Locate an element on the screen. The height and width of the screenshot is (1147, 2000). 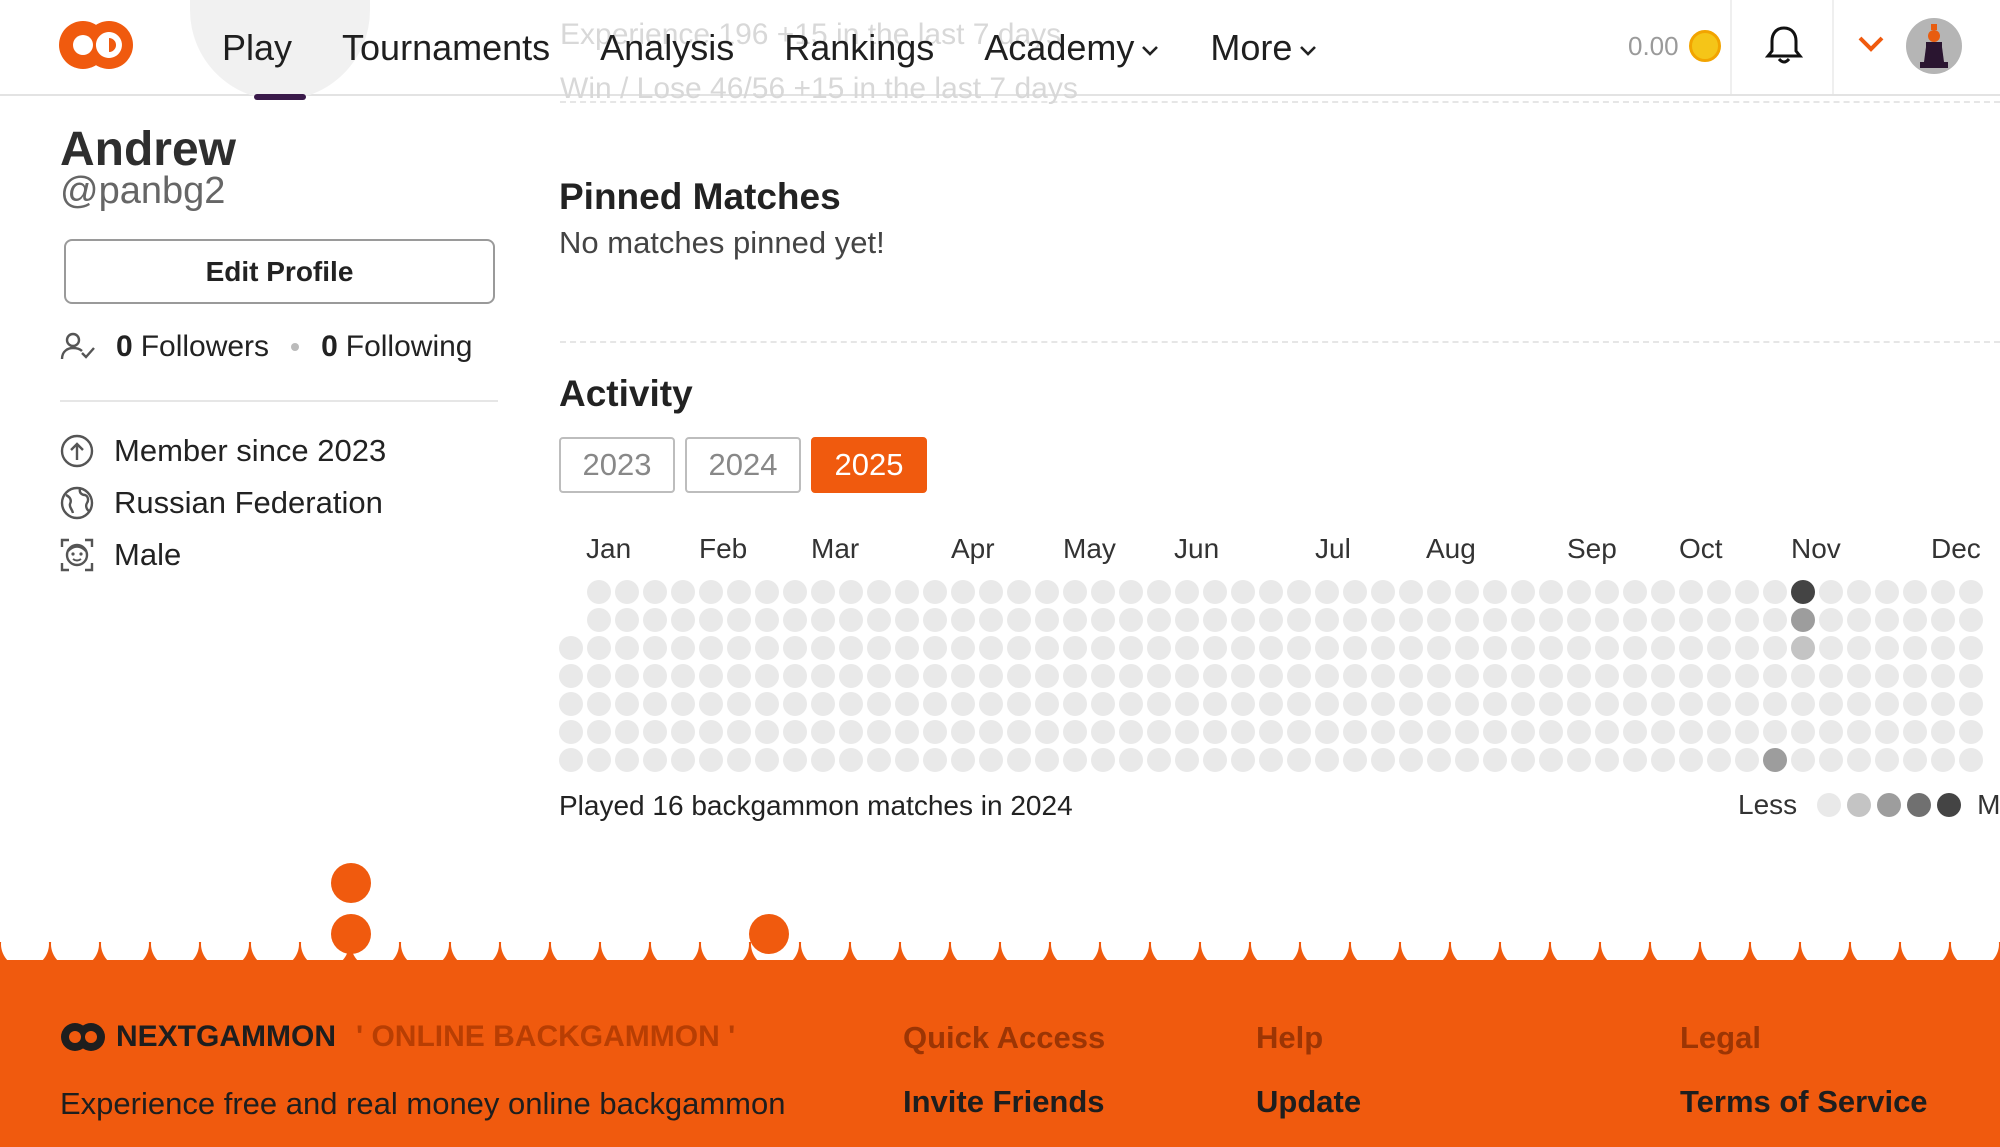
following-link: 0 Following is located at coordinates (396, 347).